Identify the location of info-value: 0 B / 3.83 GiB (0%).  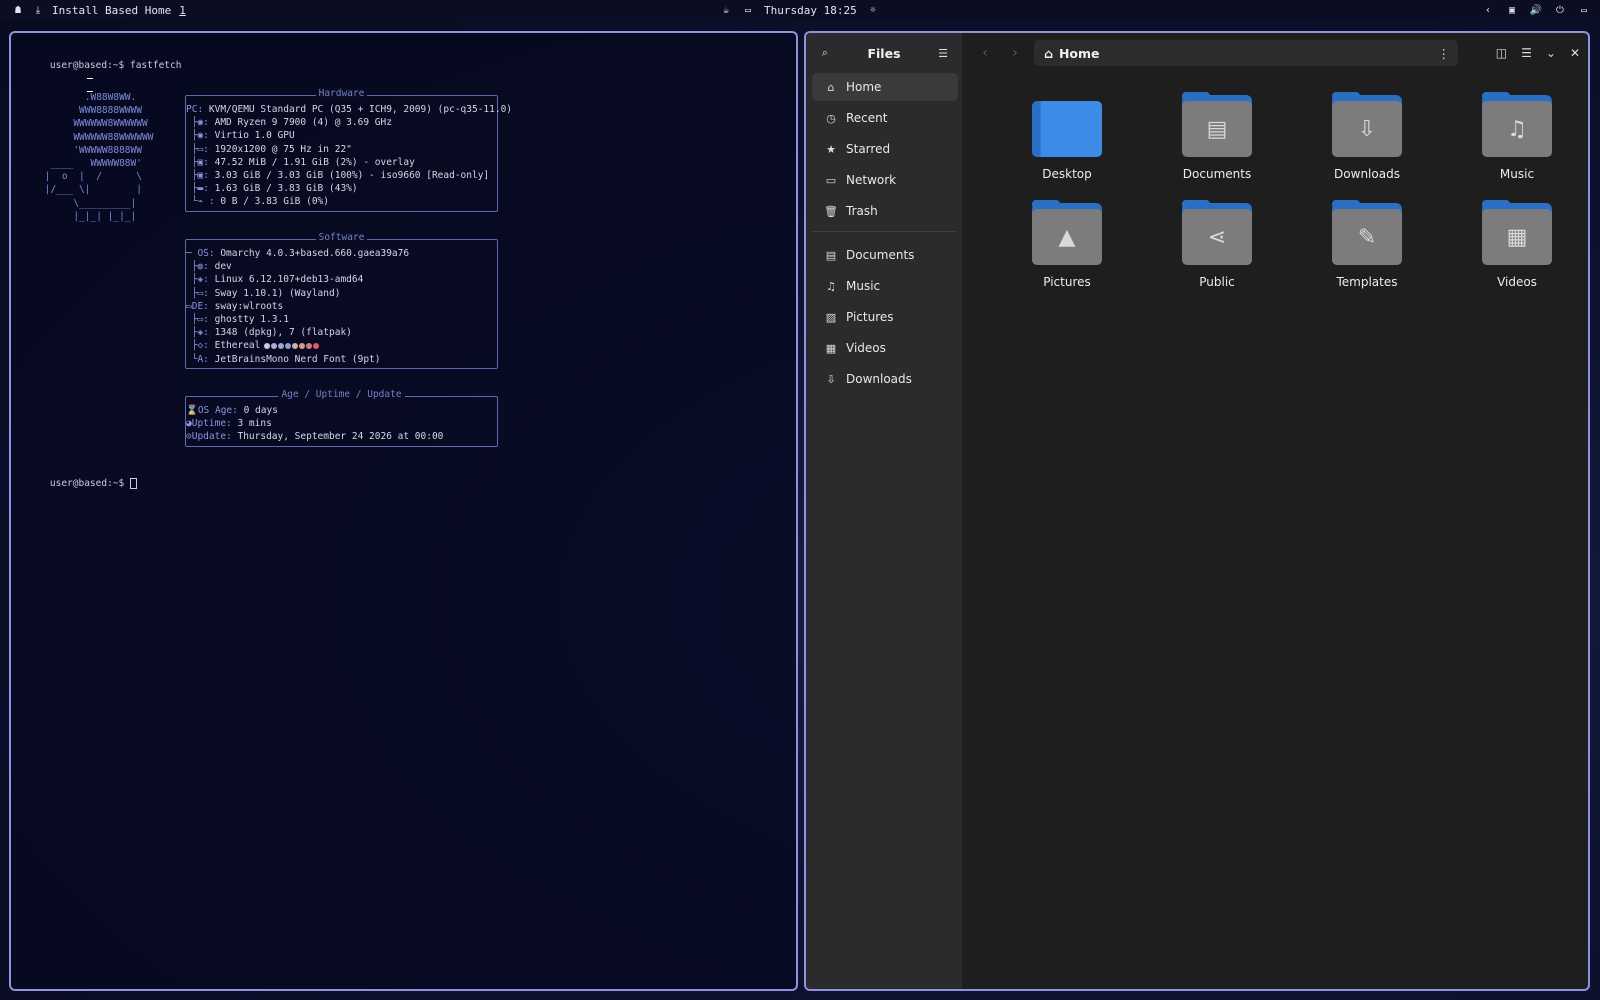
(274, 202).